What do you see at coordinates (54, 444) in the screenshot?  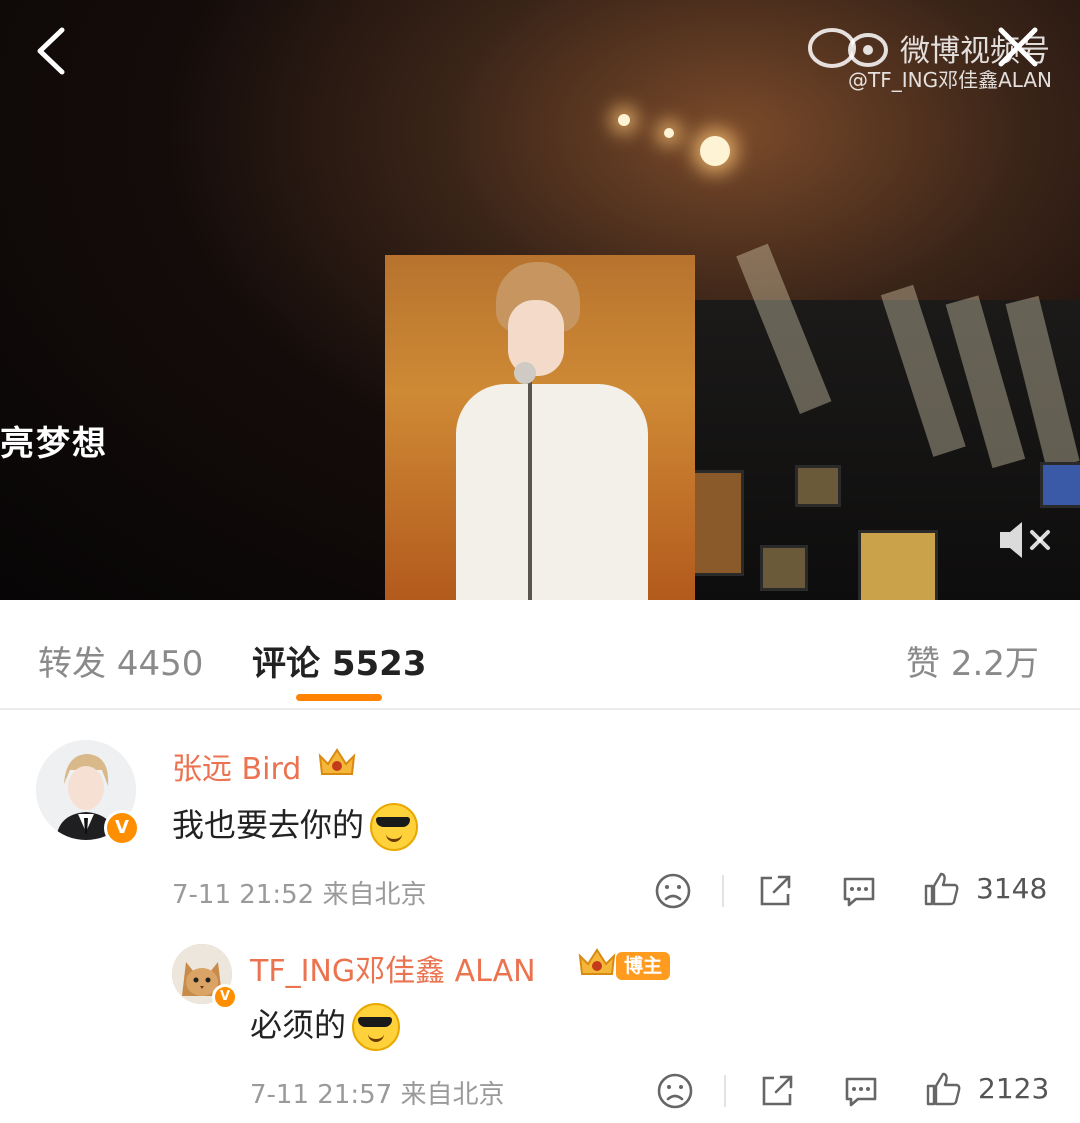 I see `lyric-subtitle: 亮梦想` at bounding box center [54, 444].